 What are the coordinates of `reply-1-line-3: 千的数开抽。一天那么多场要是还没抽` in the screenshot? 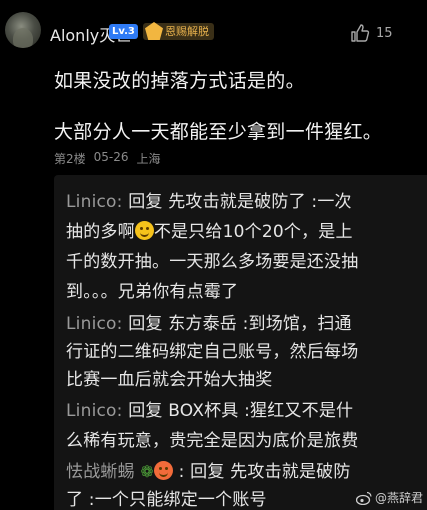 It's located at (212, 262).